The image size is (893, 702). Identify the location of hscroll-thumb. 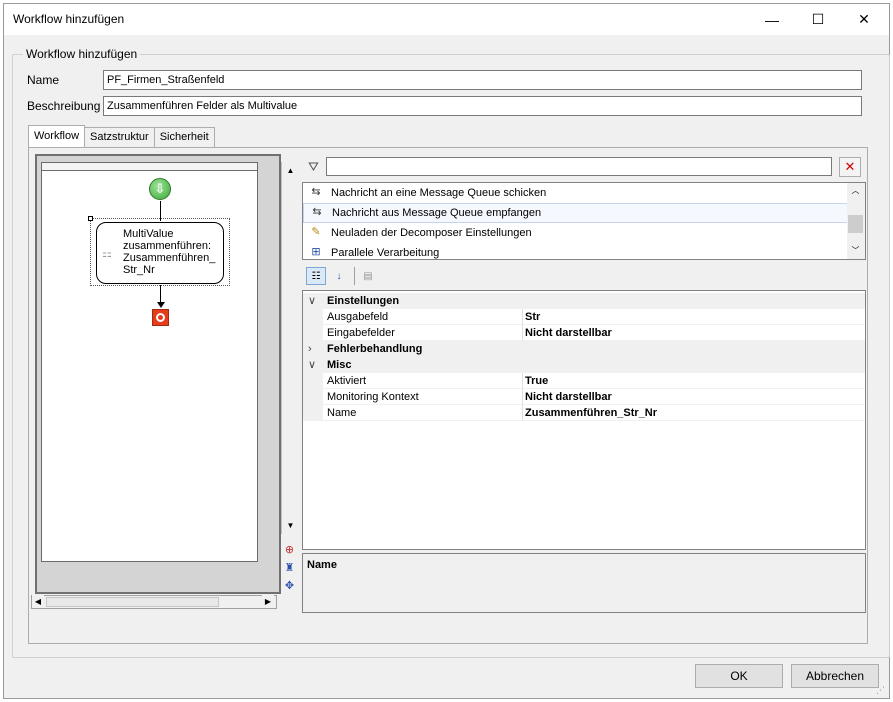
(132, 602).